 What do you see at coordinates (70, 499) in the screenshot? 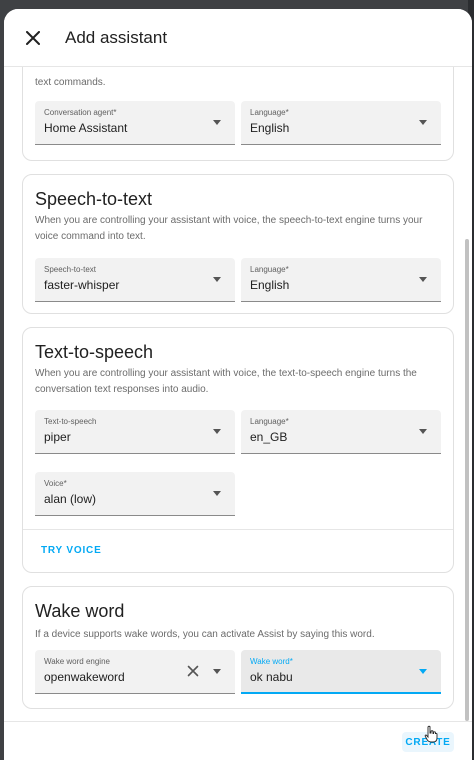
I see `voice-value: alan (low)` at bounding box center [70, 499].